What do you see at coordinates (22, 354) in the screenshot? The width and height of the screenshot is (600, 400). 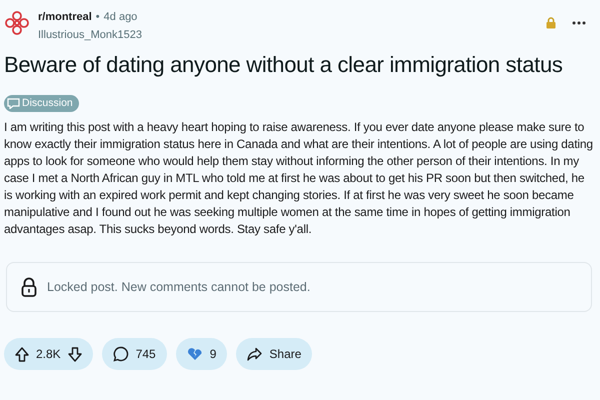 I see `upvote-icon` at bounding box center [22, 354].